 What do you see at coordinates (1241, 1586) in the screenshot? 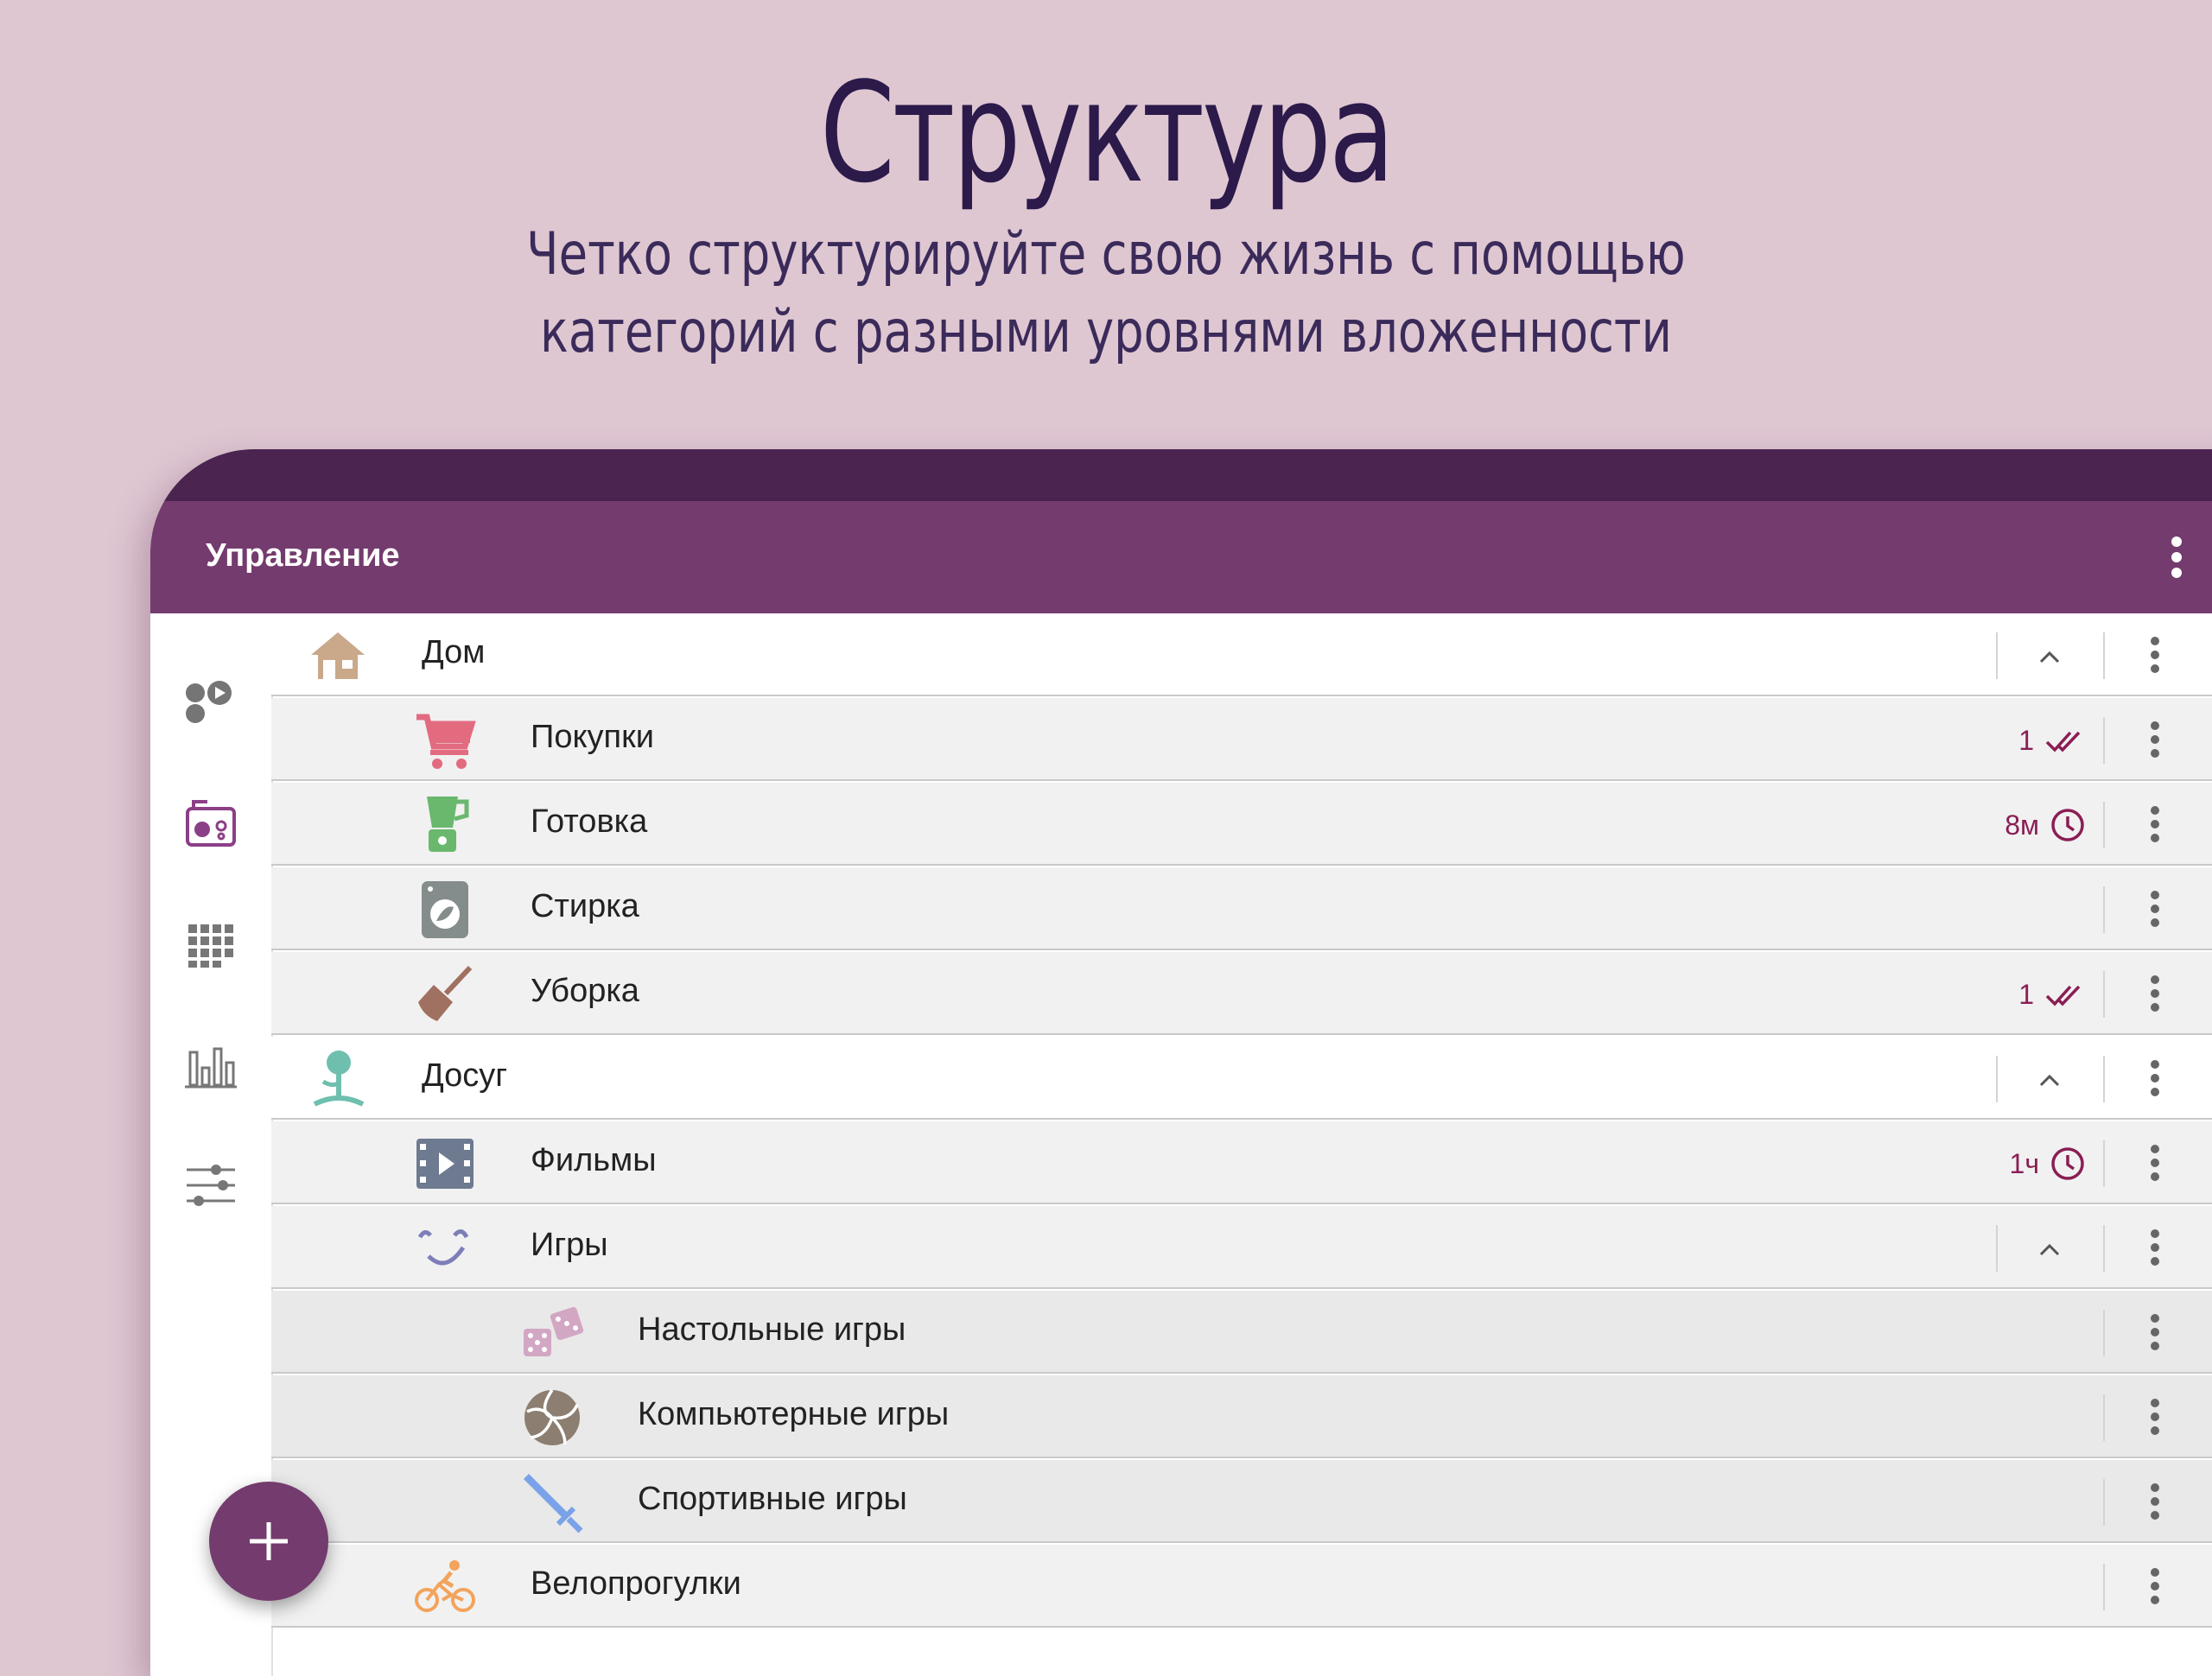
I see `category-row-cycling: Велопрогулки` at bounding box center [1241, 1586].